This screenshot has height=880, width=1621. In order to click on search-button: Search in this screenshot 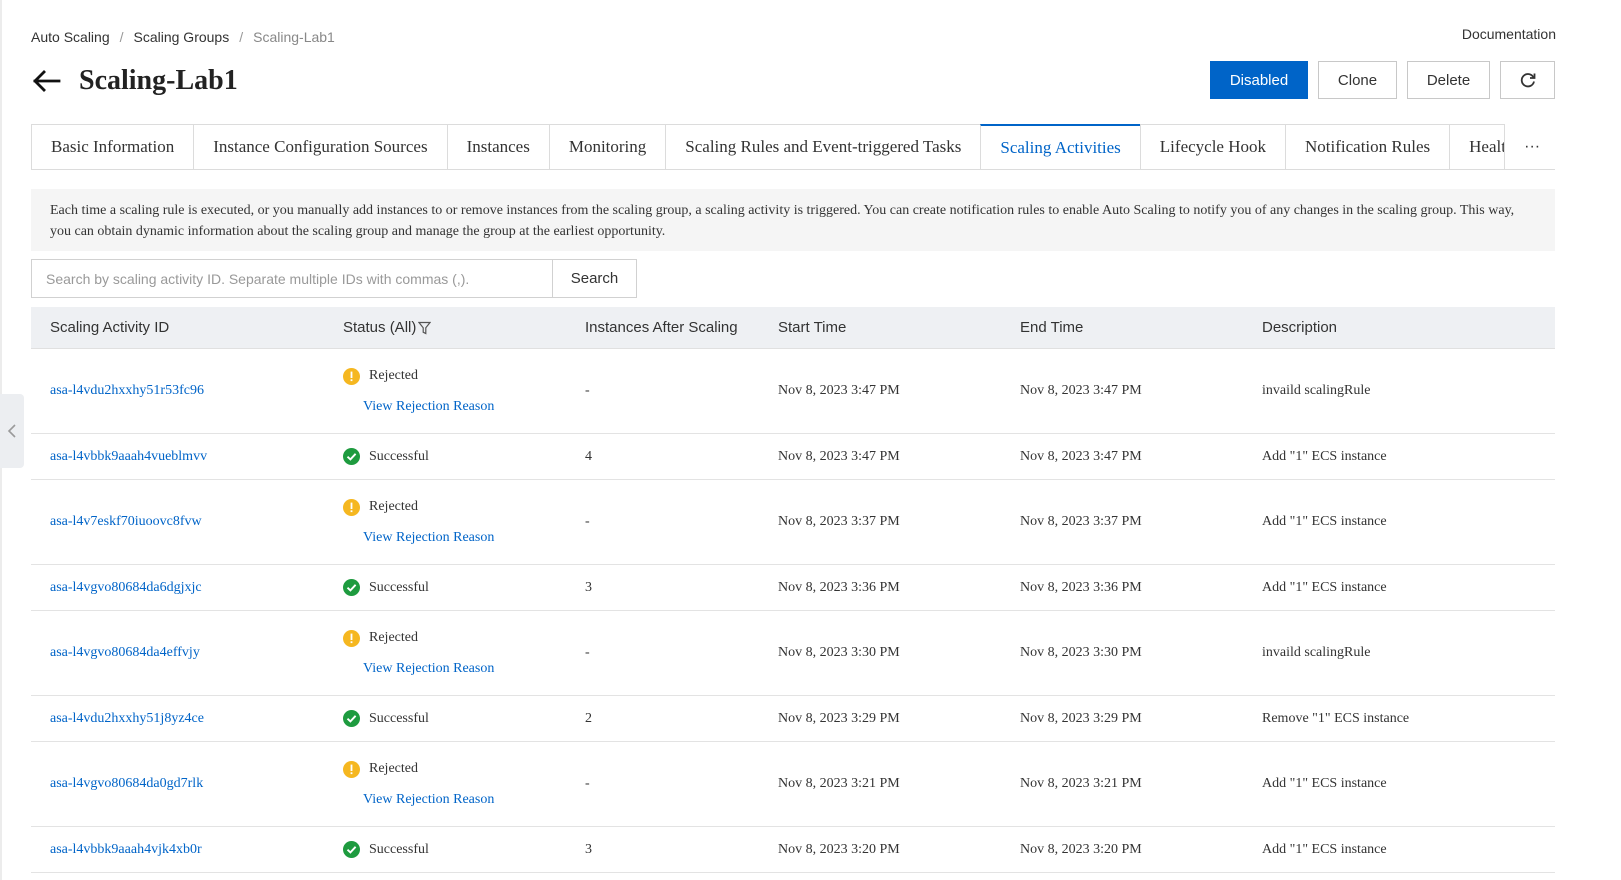, I will do `click(595, 278)`.